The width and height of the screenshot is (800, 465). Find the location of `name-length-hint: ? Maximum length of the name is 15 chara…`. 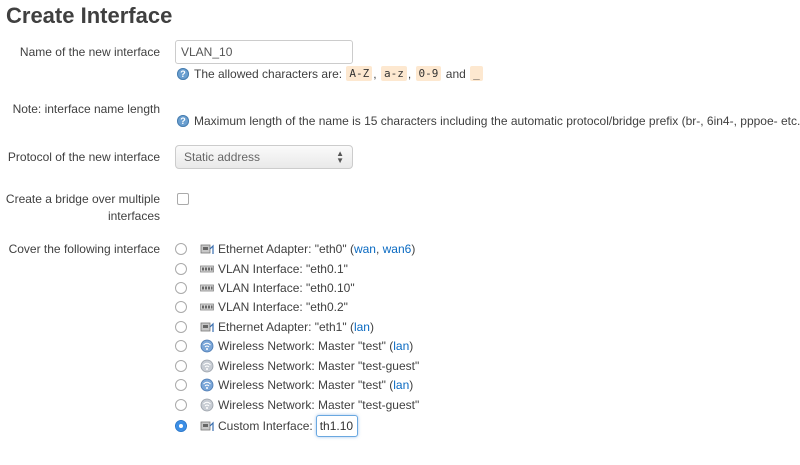

name-length-hint: ? Maximum length of the name is 15 chara… is located at coordinates (488, 121).